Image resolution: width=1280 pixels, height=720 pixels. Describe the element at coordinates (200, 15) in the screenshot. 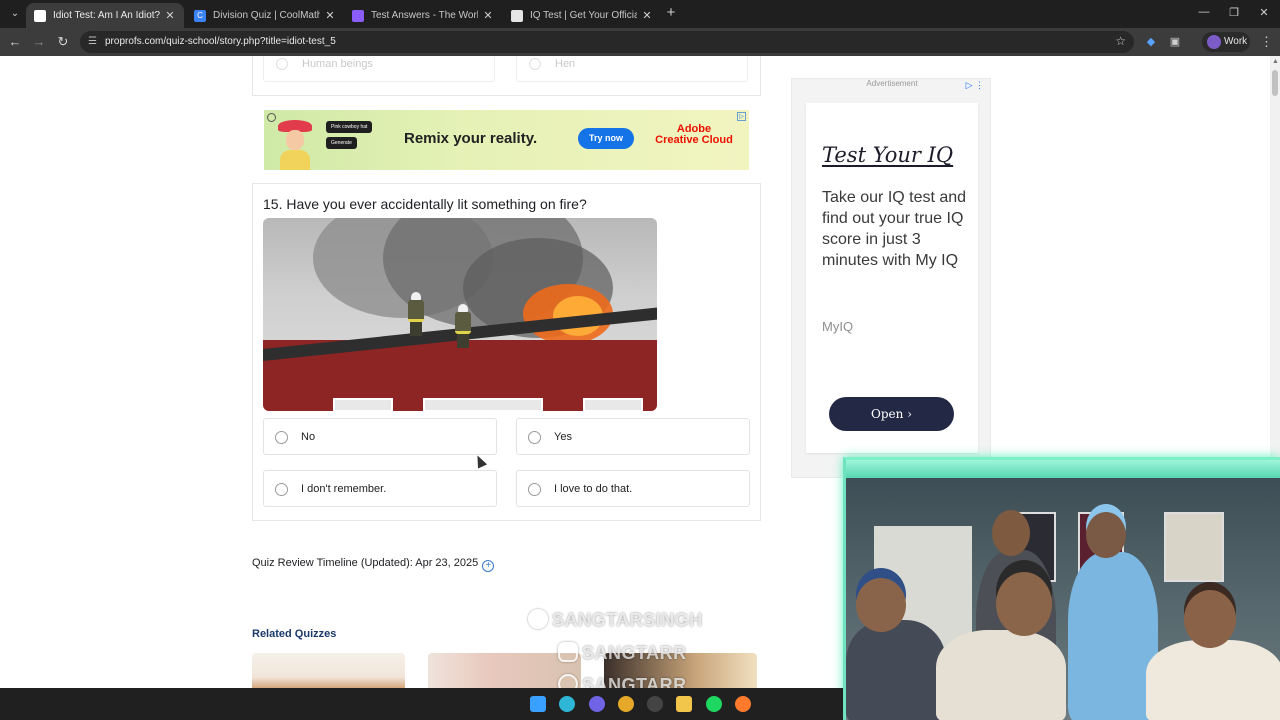

I see `coolmath-favicon-icon: C` at that location.